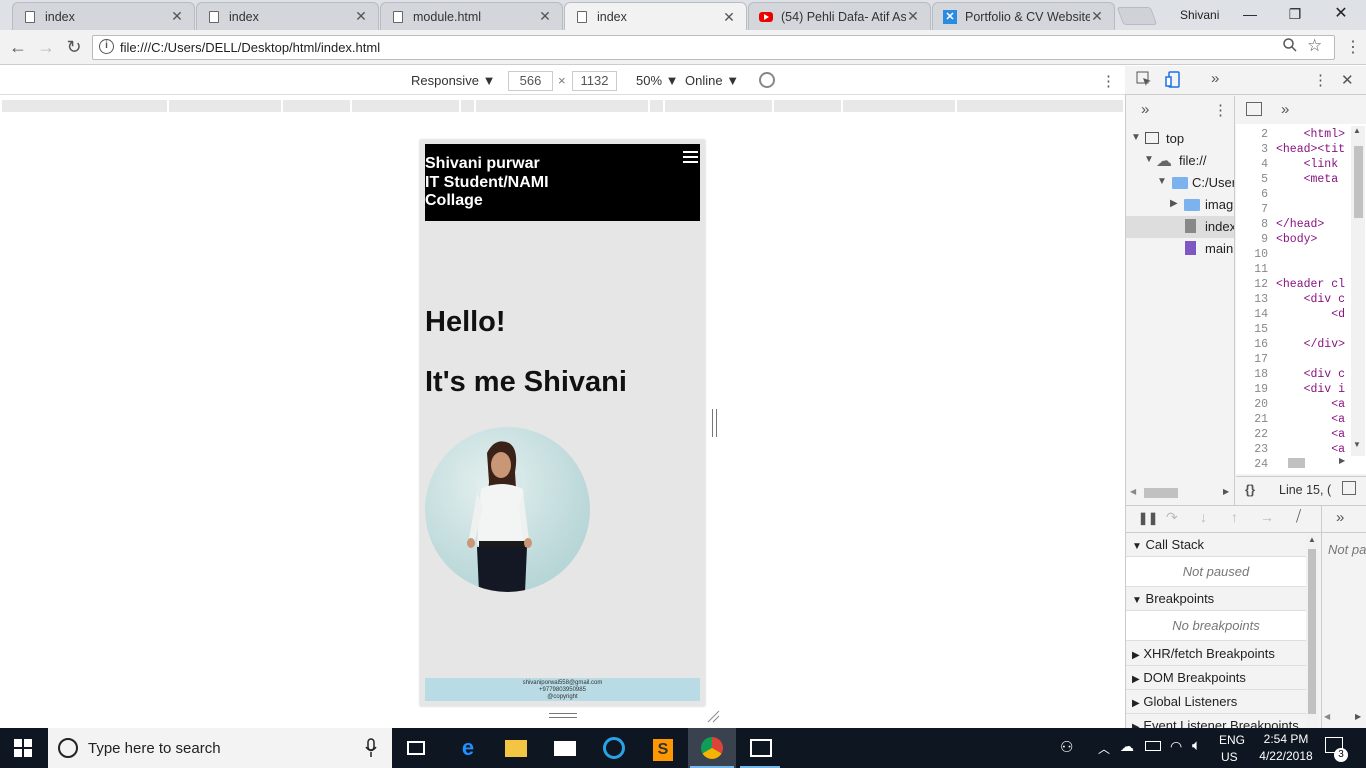  What do you see at coordinates (1327, 716) in the screenshot?
I see `scroll-left-icon: ◀` at bounding box center [1327, 716].